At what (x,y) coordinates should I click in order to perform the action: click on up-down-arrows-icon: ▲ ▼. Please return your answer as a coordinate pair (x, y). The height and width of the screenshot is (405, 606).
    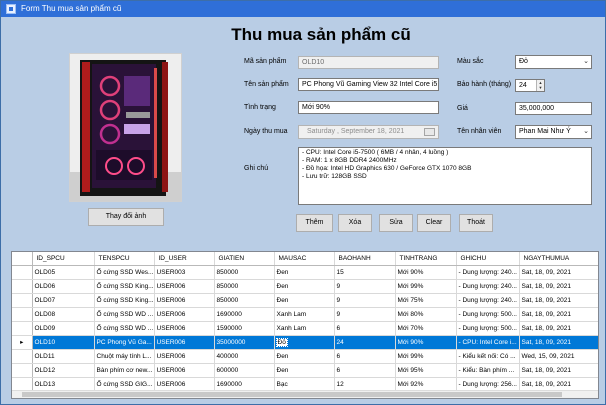
    Looking at the image, I should click on (540, 85).